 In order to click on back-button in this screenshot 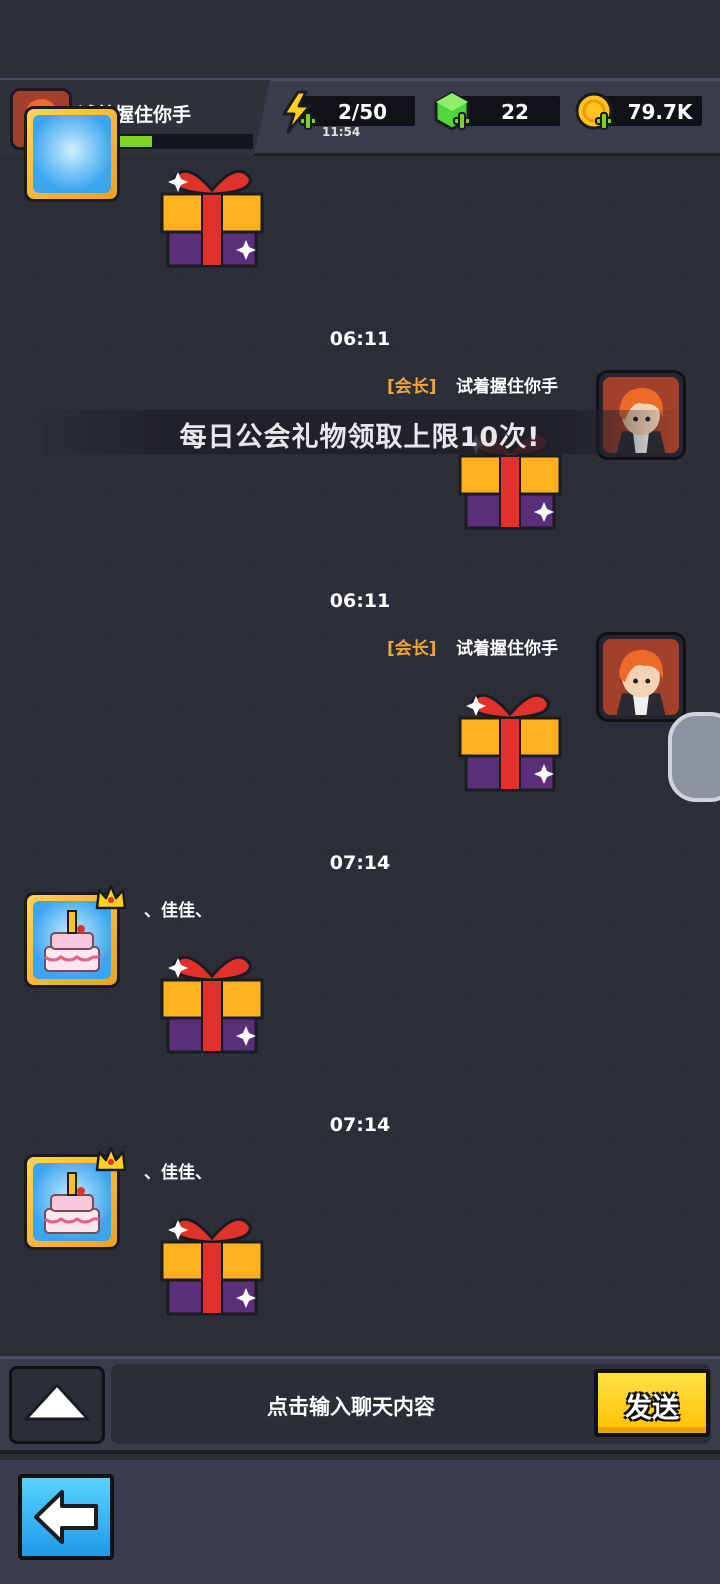, I will do `click(66, 1517)`.